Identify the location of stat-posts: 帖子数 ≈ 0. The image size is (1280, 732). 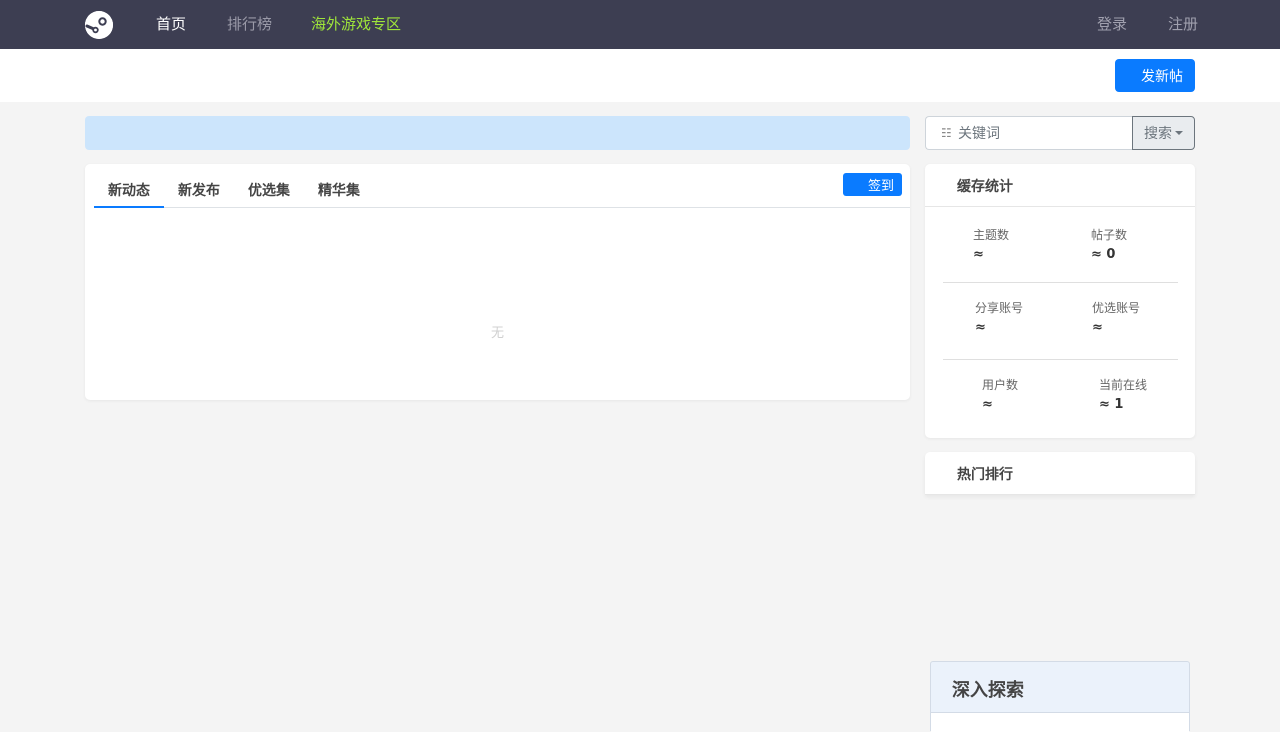
(1109, 245).